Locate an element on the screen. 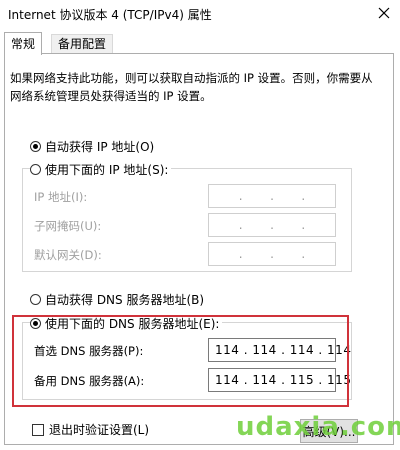  close-icon is located at coordinates (384, 13).